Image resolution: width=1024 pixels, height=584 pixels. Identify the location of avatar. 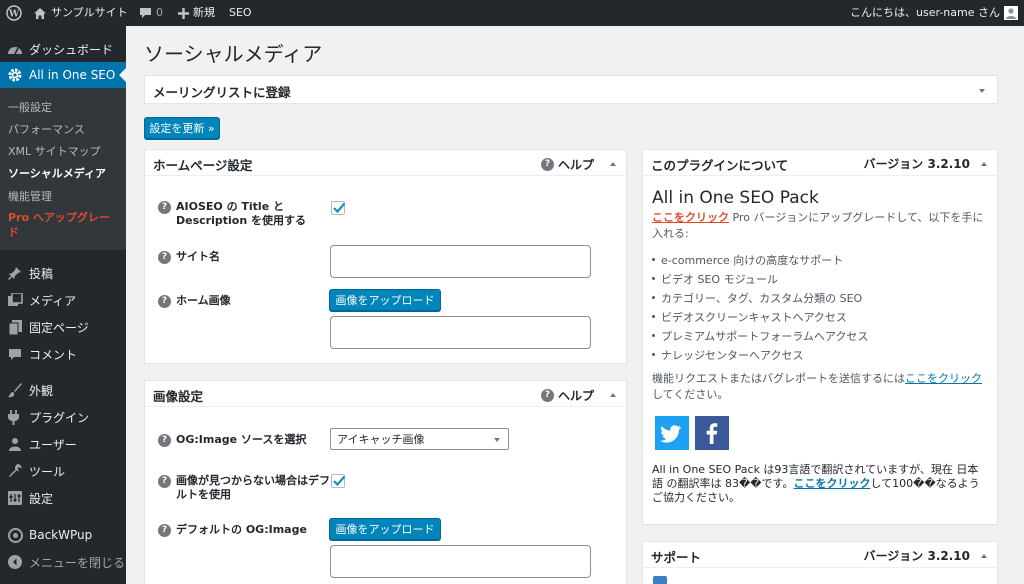
(1011, 13).